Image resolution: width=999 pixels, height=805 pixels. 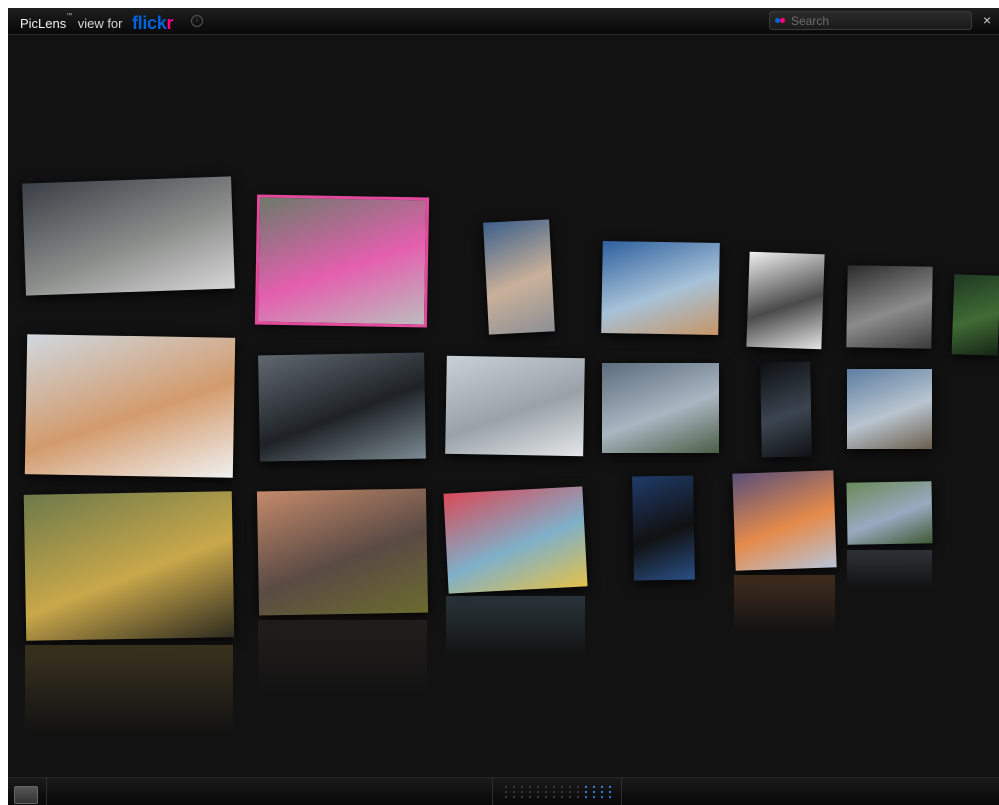 What do you see at coordinates (128, 236) in the screenshot?
I see `thumb-house-storm` at bounding box center [128, 236].